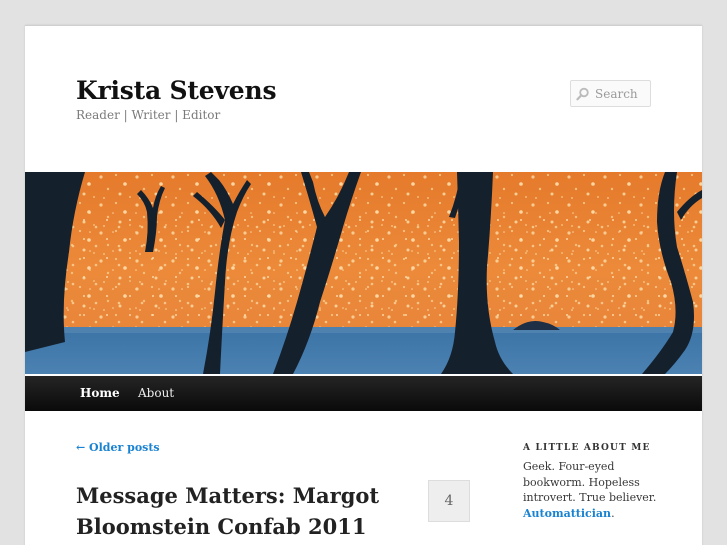  Describe the element at coordinates (449, 501) in the screenshot. I see `comment-count-badge: 4` at that location.